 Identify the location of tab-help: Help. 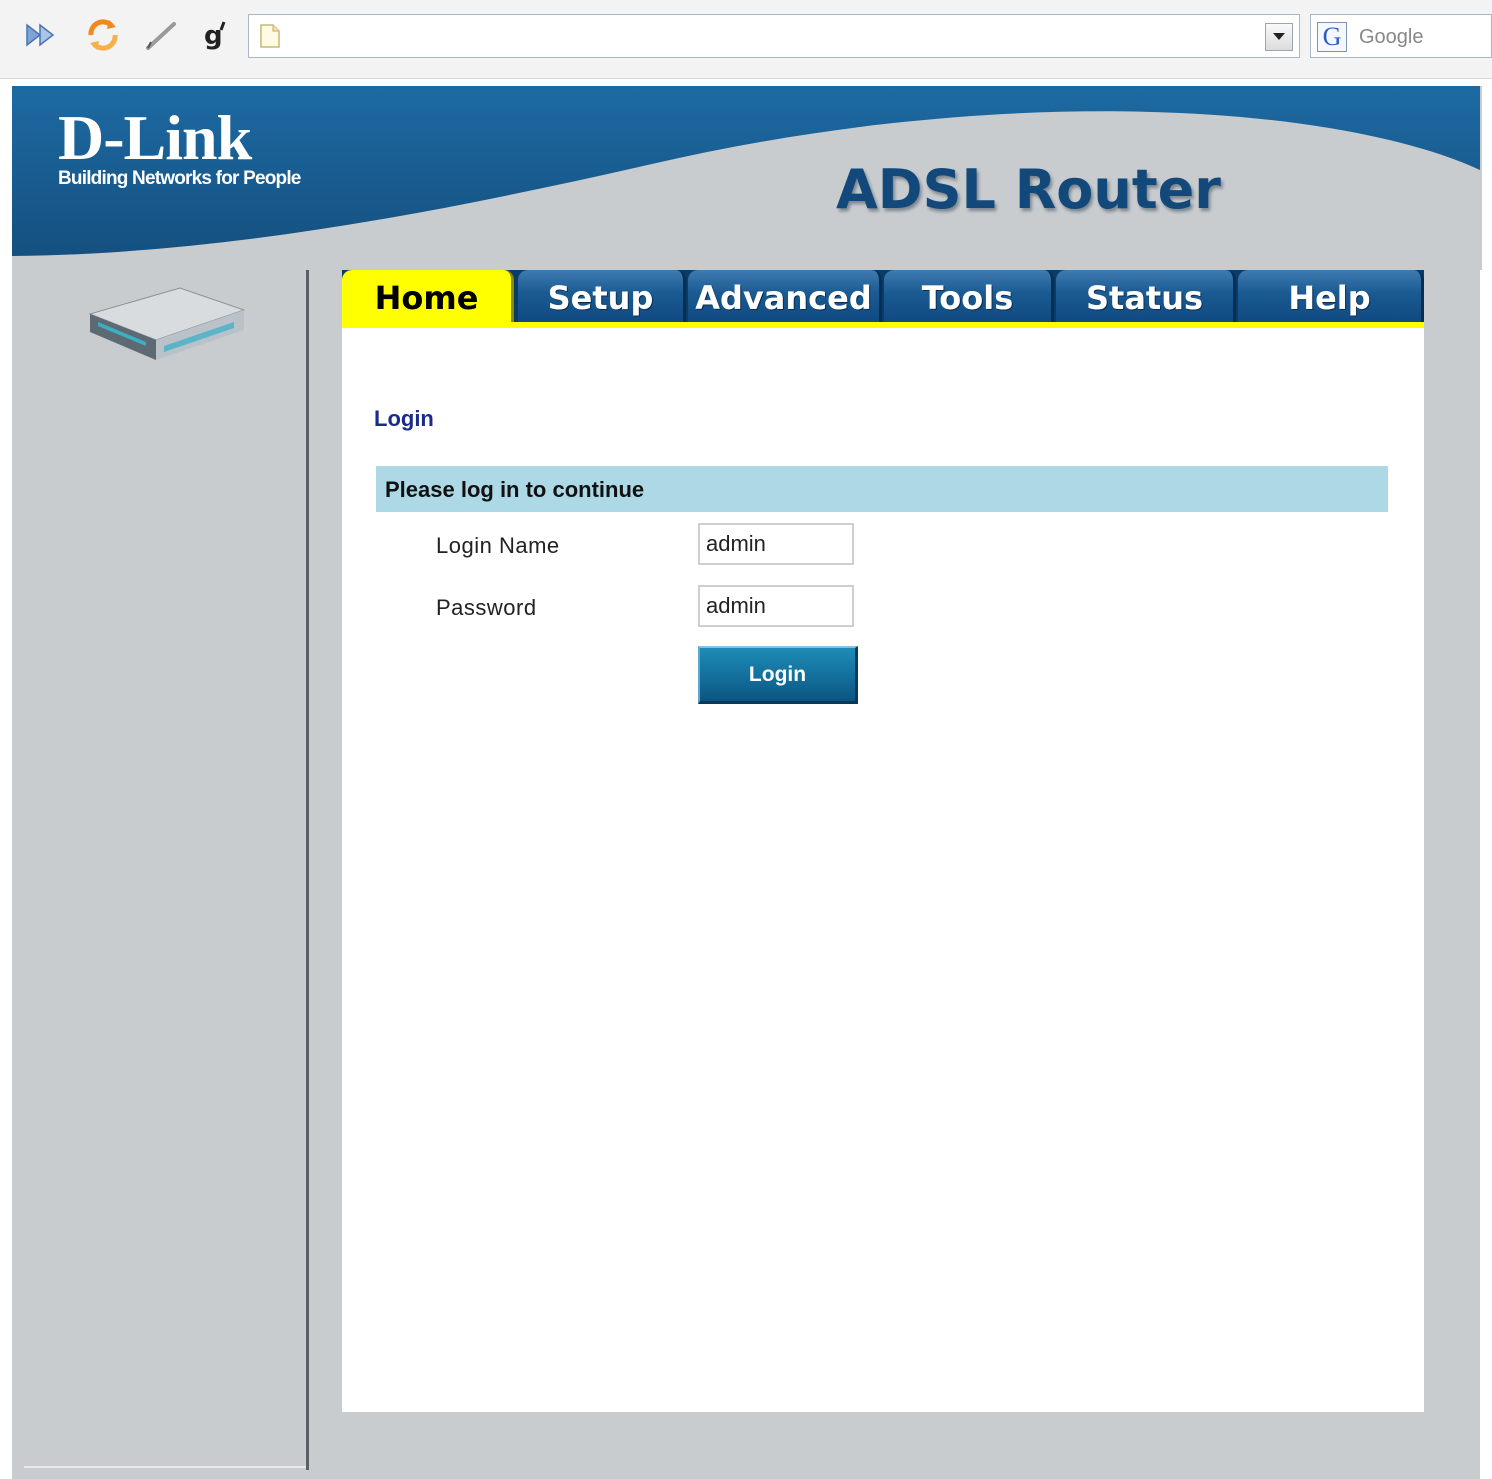
(1331, 296).